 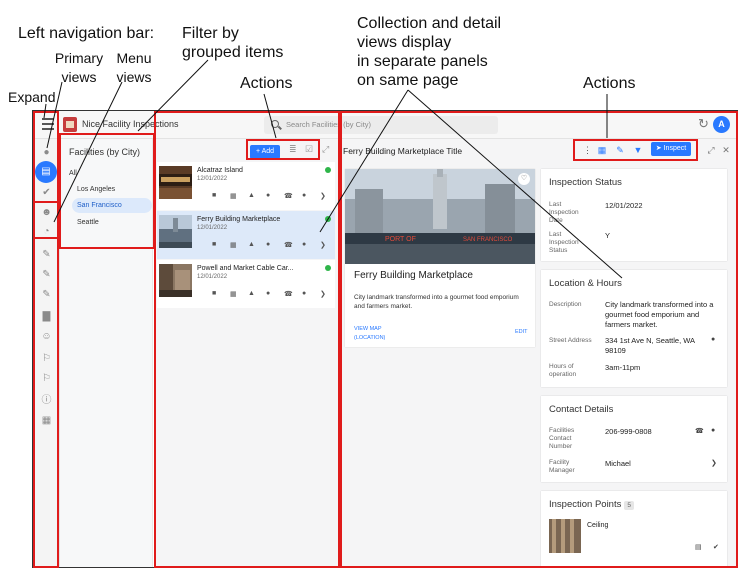 What do you see at coordinates (623, 367) in the screenshot?
I see `hours-value: 3am-11pm` at bounding box center [623, 367].